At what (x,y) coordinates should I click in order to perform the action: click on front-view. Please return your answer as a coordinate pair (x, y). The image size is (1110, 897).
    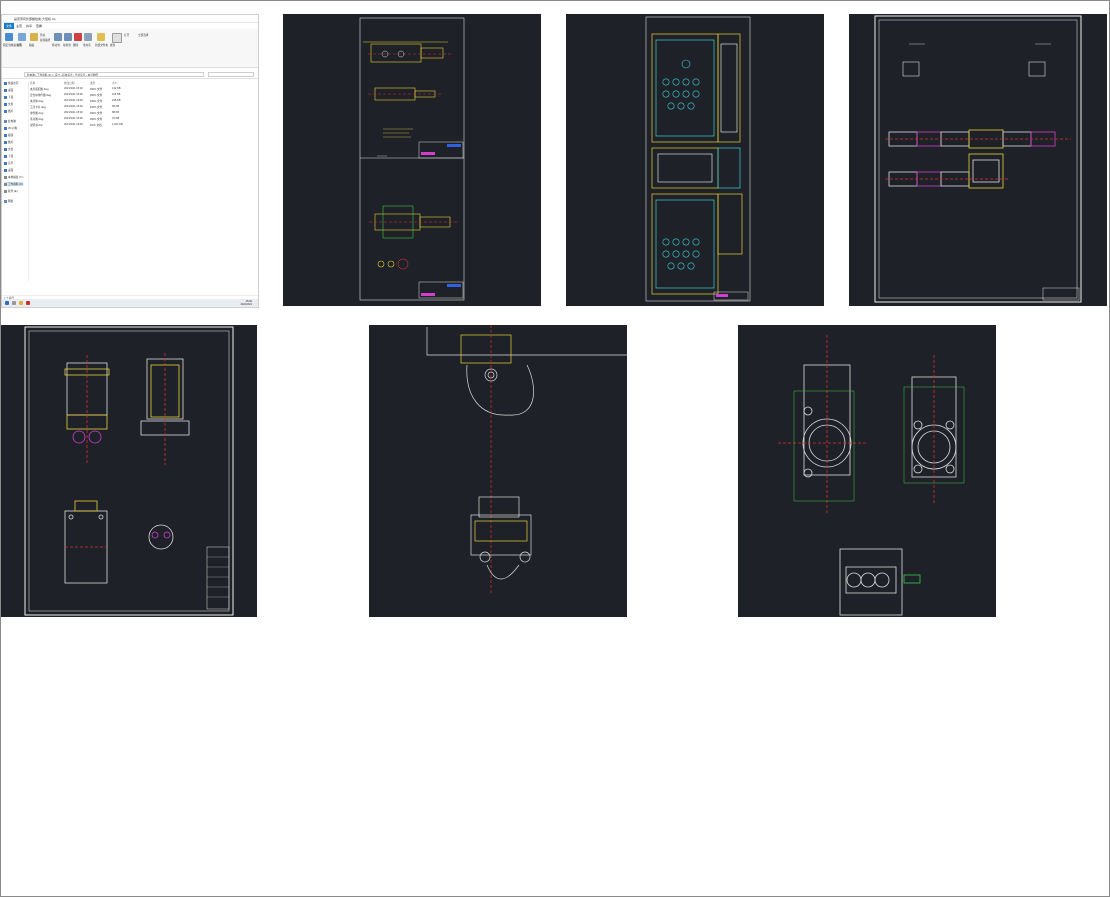
    Looking at the image, I should click on (87, 410).